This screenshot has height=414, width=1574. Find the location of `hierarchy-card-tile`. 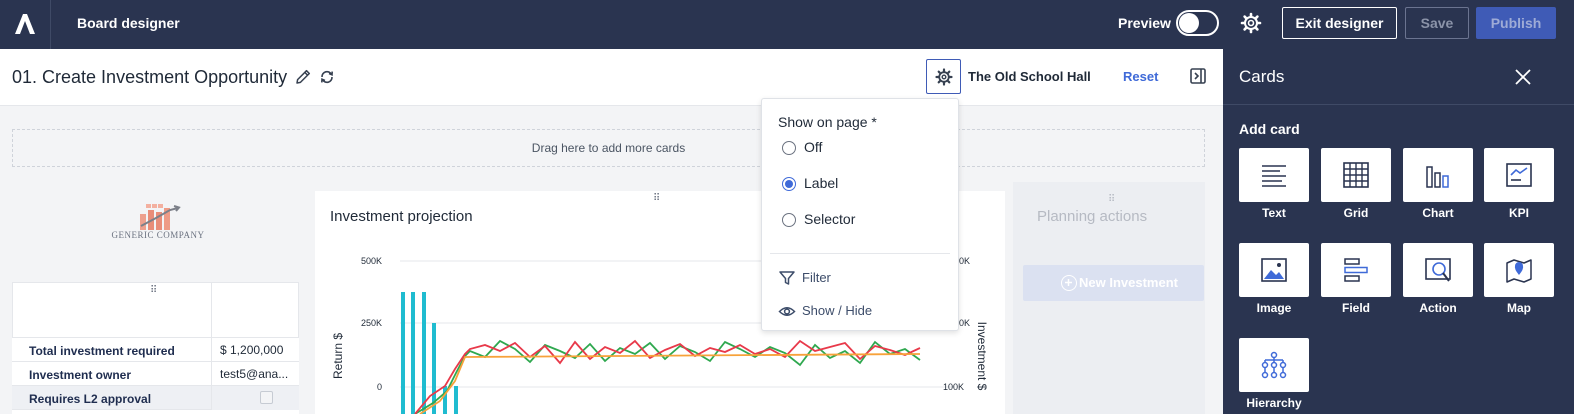

hierarchy-card-tile is located at coordinates (1274, 365).